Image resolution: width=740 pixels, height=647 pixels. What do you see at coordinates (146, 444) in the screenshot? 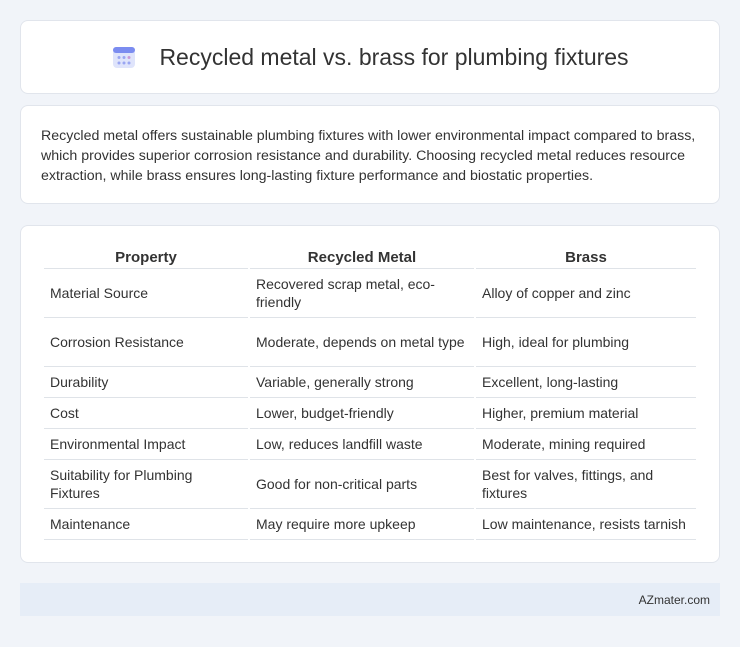
I see `table-cell-property: Environmental Impact` at bounding box center [146, 444].